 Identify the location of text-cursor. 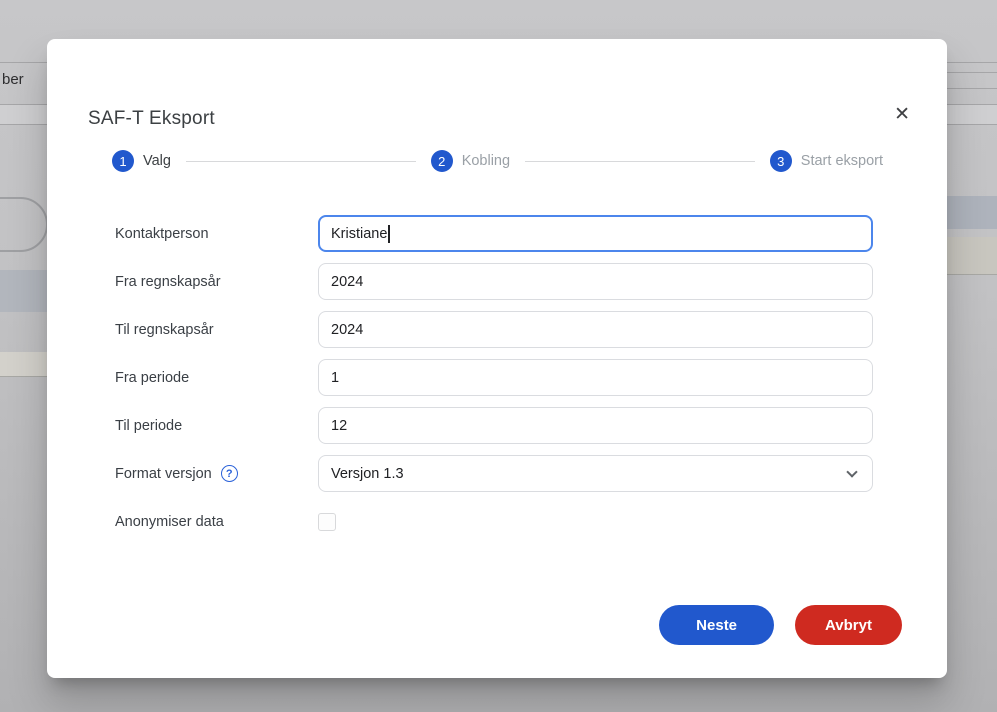
(389, 233).